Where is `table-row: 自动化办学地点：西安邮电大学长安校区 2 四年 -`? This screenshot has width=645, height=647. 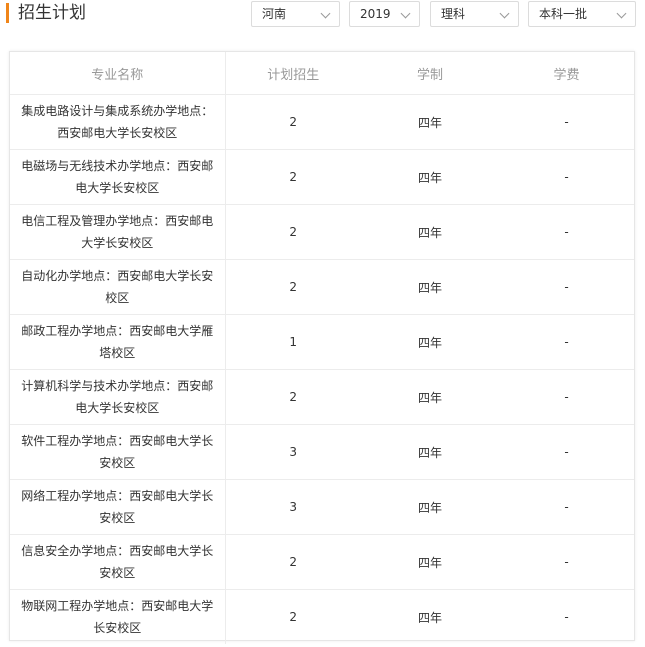 table-row: 自动化办学地点：西安邮电大学长安校区 2 四年 - is located at coordinates (322, 287).